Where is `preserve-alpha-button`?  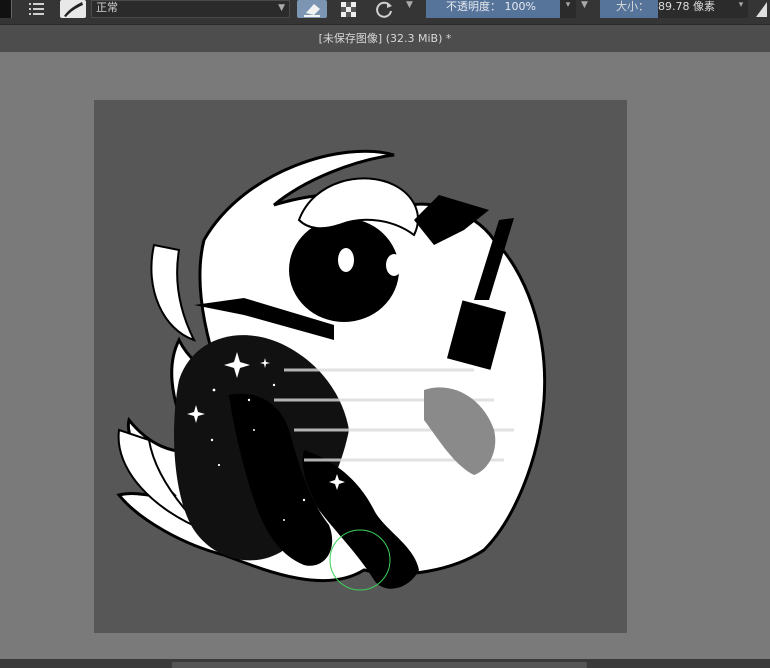
preserve-alpha-button is located at coordinates (349, 9).